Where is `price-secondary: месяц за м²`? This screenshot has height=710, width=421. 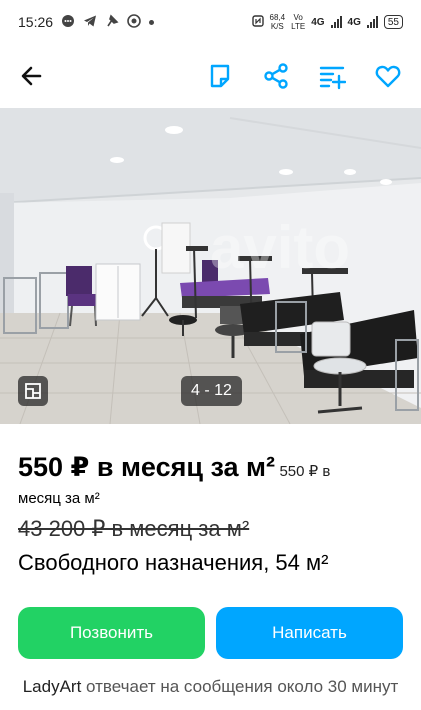 price-secondary: месяц за м² is located at coordinates (59, 498).